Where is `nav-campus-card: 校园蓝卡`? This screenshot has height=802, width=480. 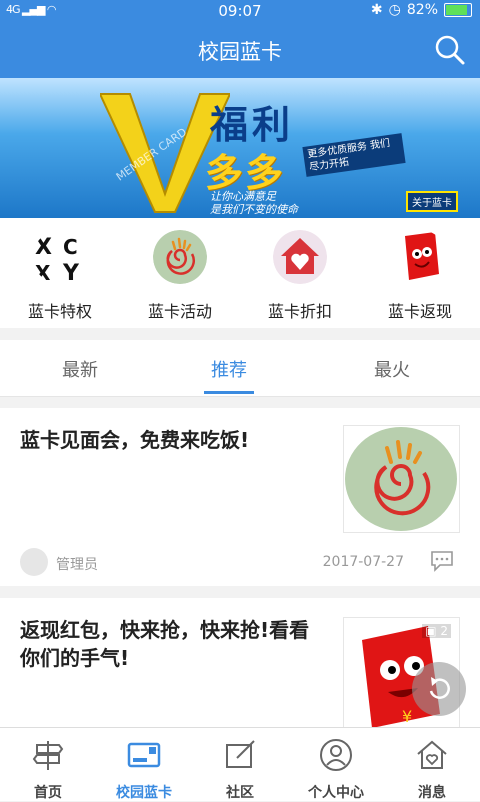 nav-campus-card: 校园蓝卡 is located at coordinates (144, 770).